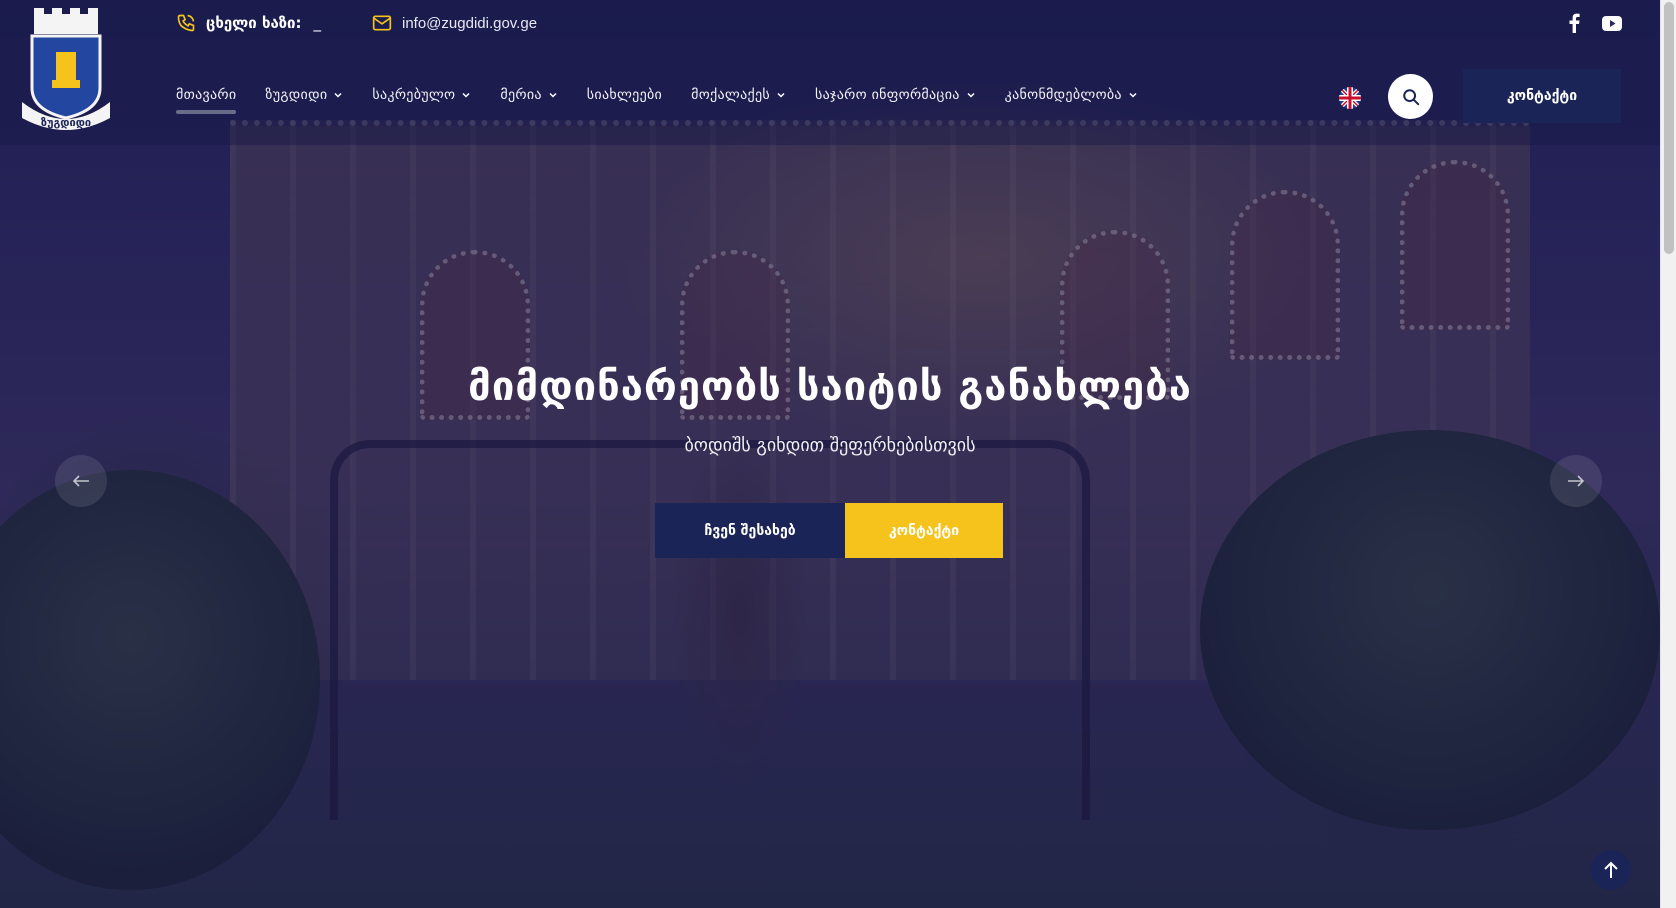  I want to click on arrow-right-icon, so click(1576, 481).